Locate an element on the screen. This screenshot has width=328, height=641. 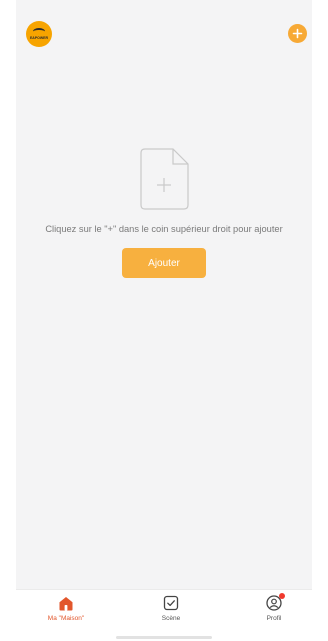
ajouter-button: Ajouter is located at coordinates (164, 263).